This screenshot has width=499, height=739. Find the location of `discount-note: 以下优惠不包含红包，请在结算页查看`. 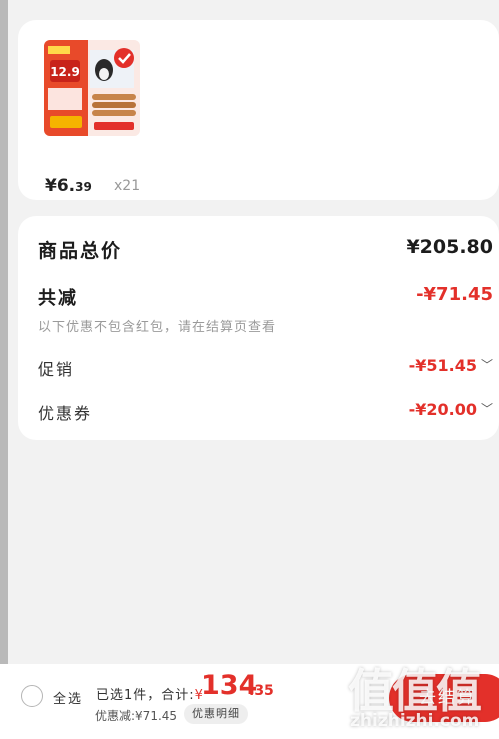

discount-note: 以下优惠不包含红包，请在结算页查看 is located at coordinates (157, 327).